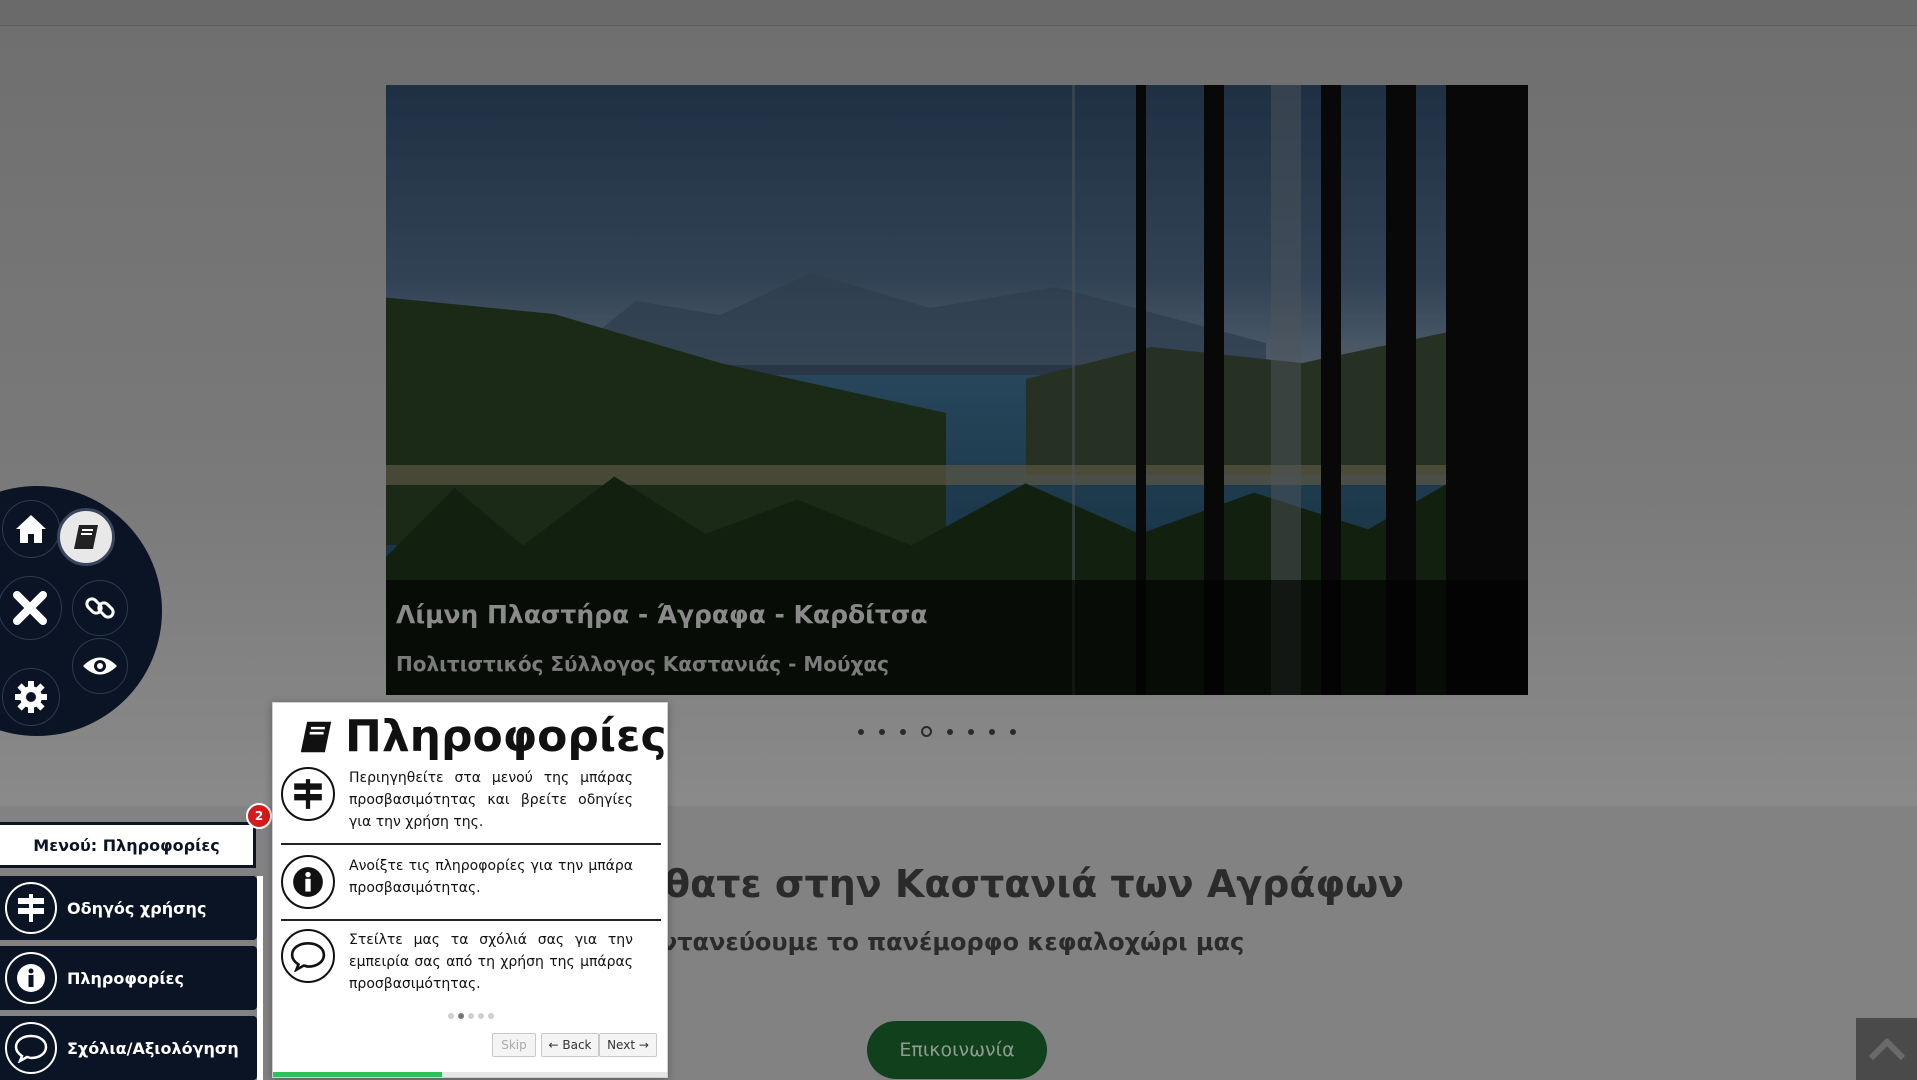 The height and width of the screenshot is (1080, 1917). I want to click on scroll-to-top-button, so click(1886, 1049).